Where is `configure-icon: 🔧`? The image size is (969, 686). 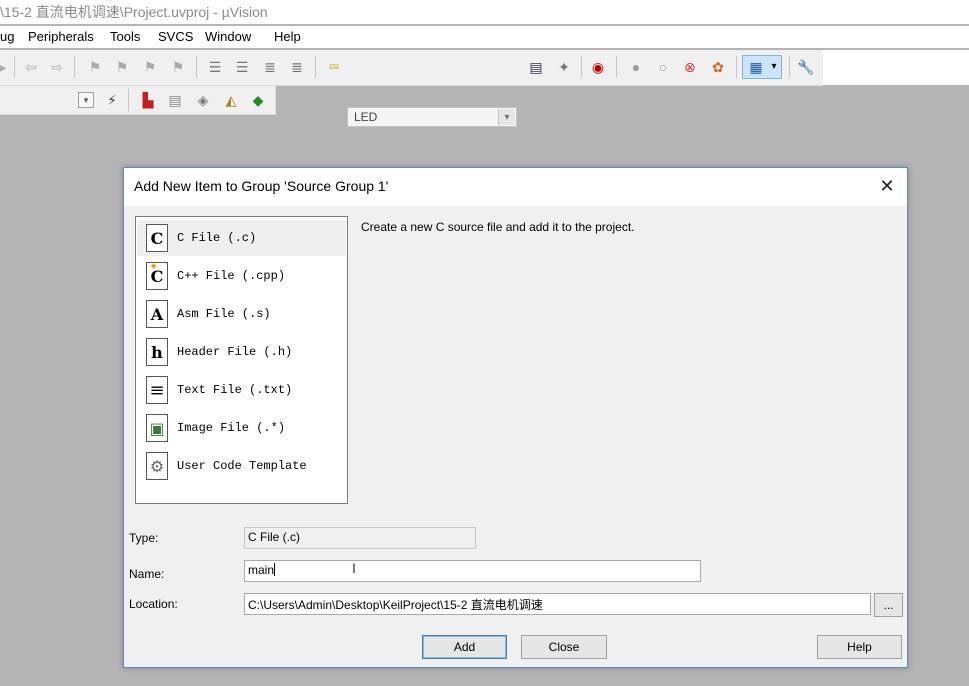
configure-icon: 🔧 is located at coordinates (806, 67).